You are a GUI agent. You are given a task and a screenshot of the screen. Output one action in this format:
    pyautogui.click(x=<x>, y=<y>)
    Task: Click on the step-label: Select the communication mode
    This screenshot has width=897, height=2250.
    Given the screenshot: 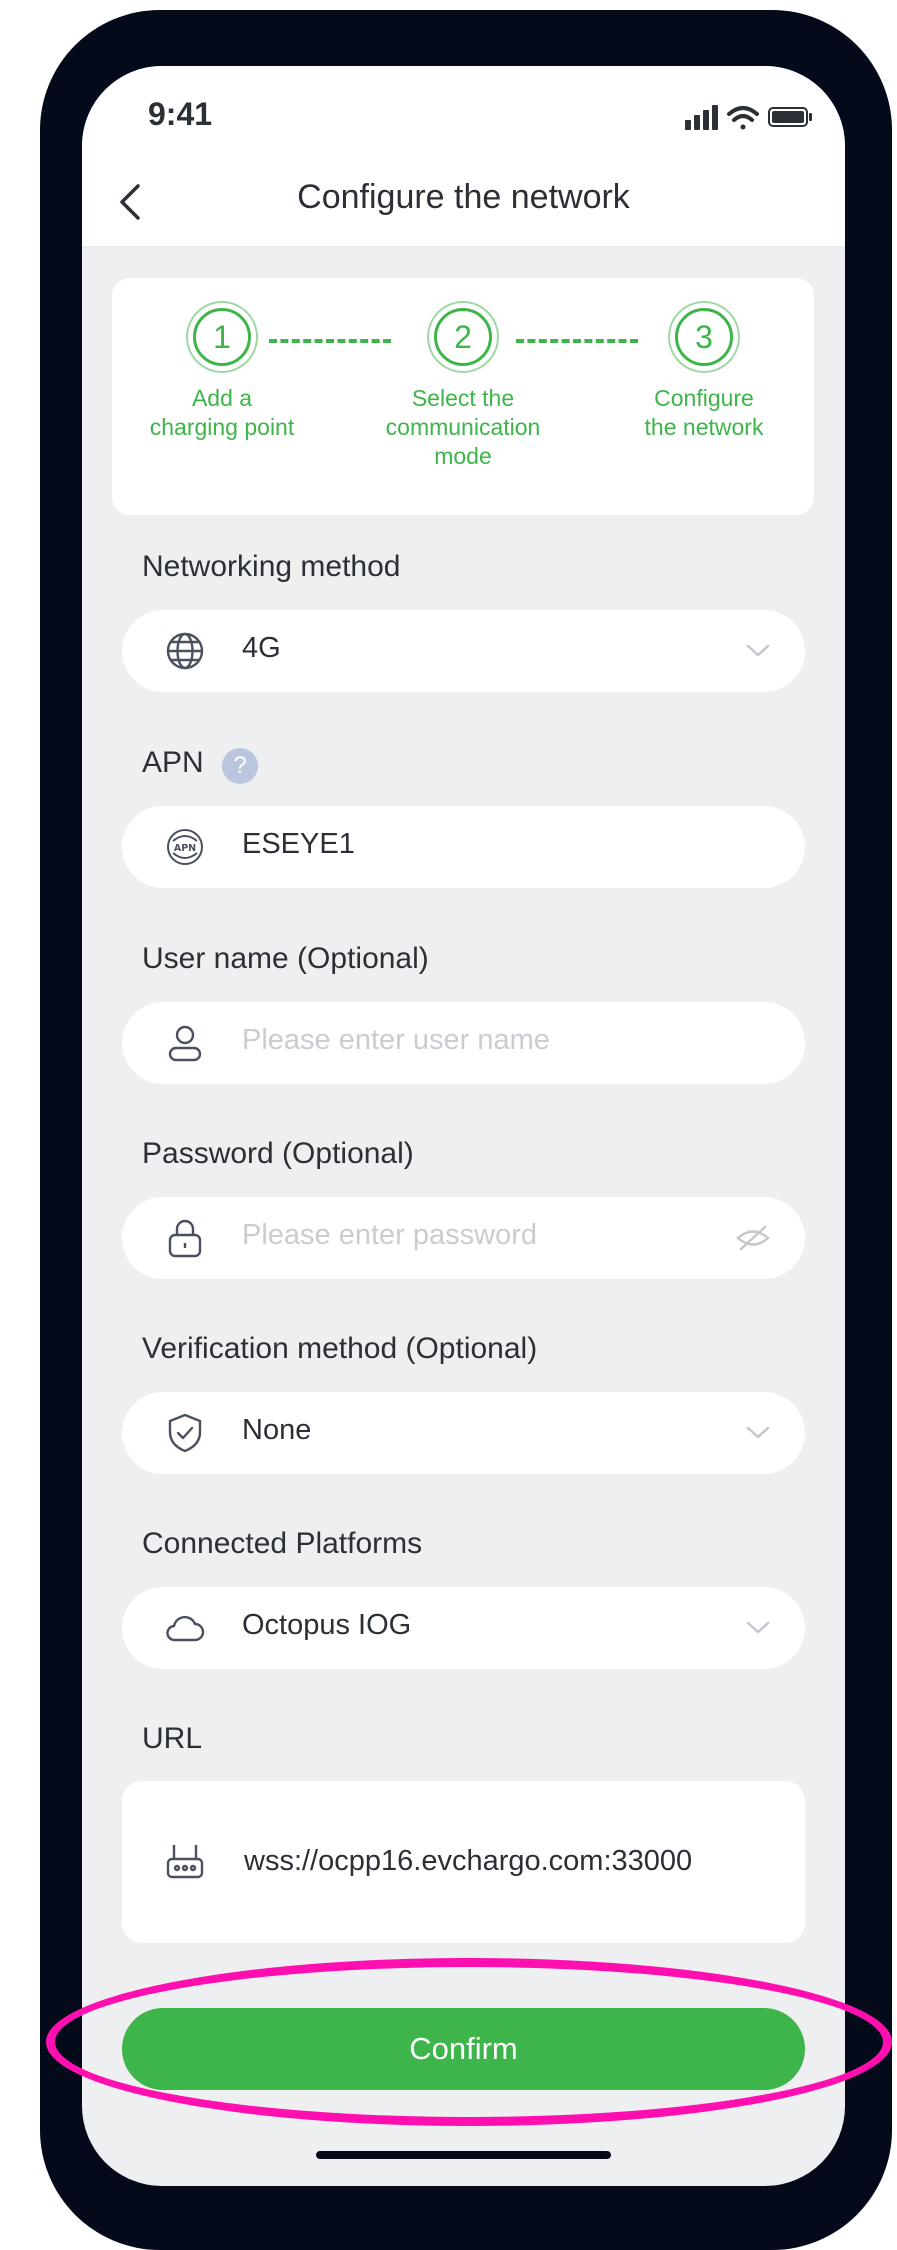 What is the action you would take?
    pyautogui.click(x=463, y=427)
    